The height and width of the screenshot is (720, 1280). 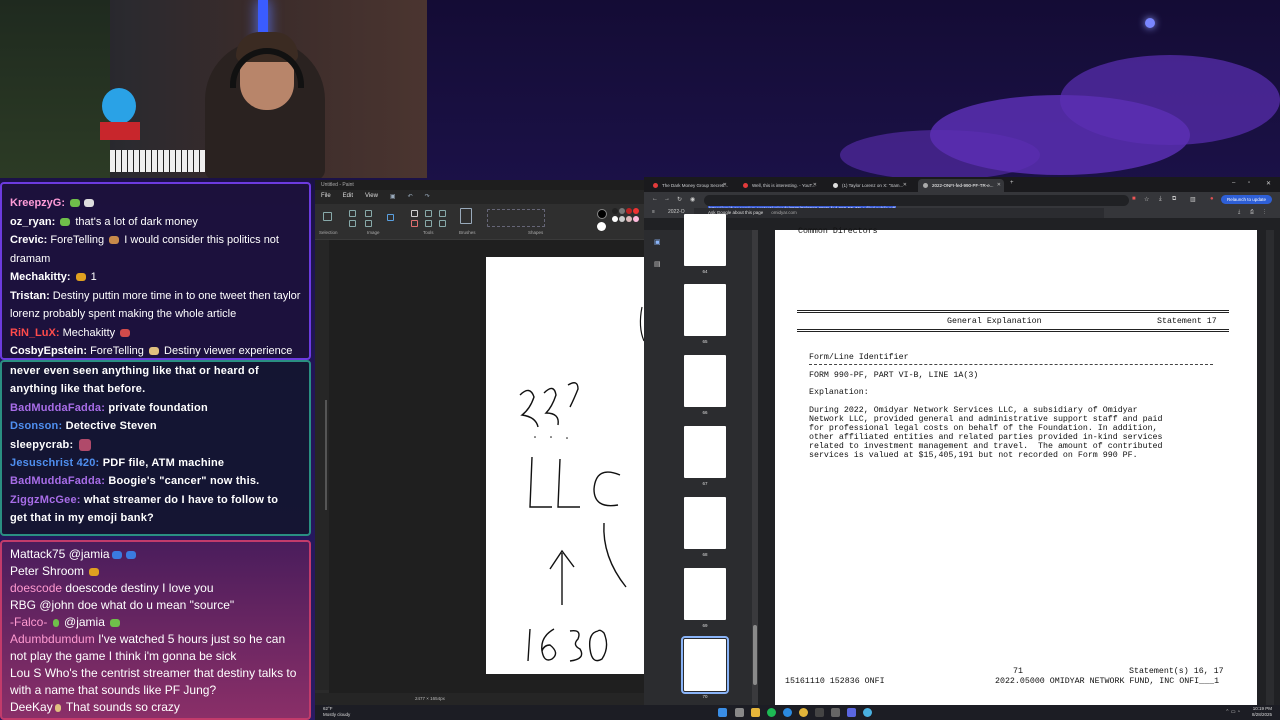 I want to click on system-tray-icons: ⌃ ▭ ◔, so click(x=1232, y=712).